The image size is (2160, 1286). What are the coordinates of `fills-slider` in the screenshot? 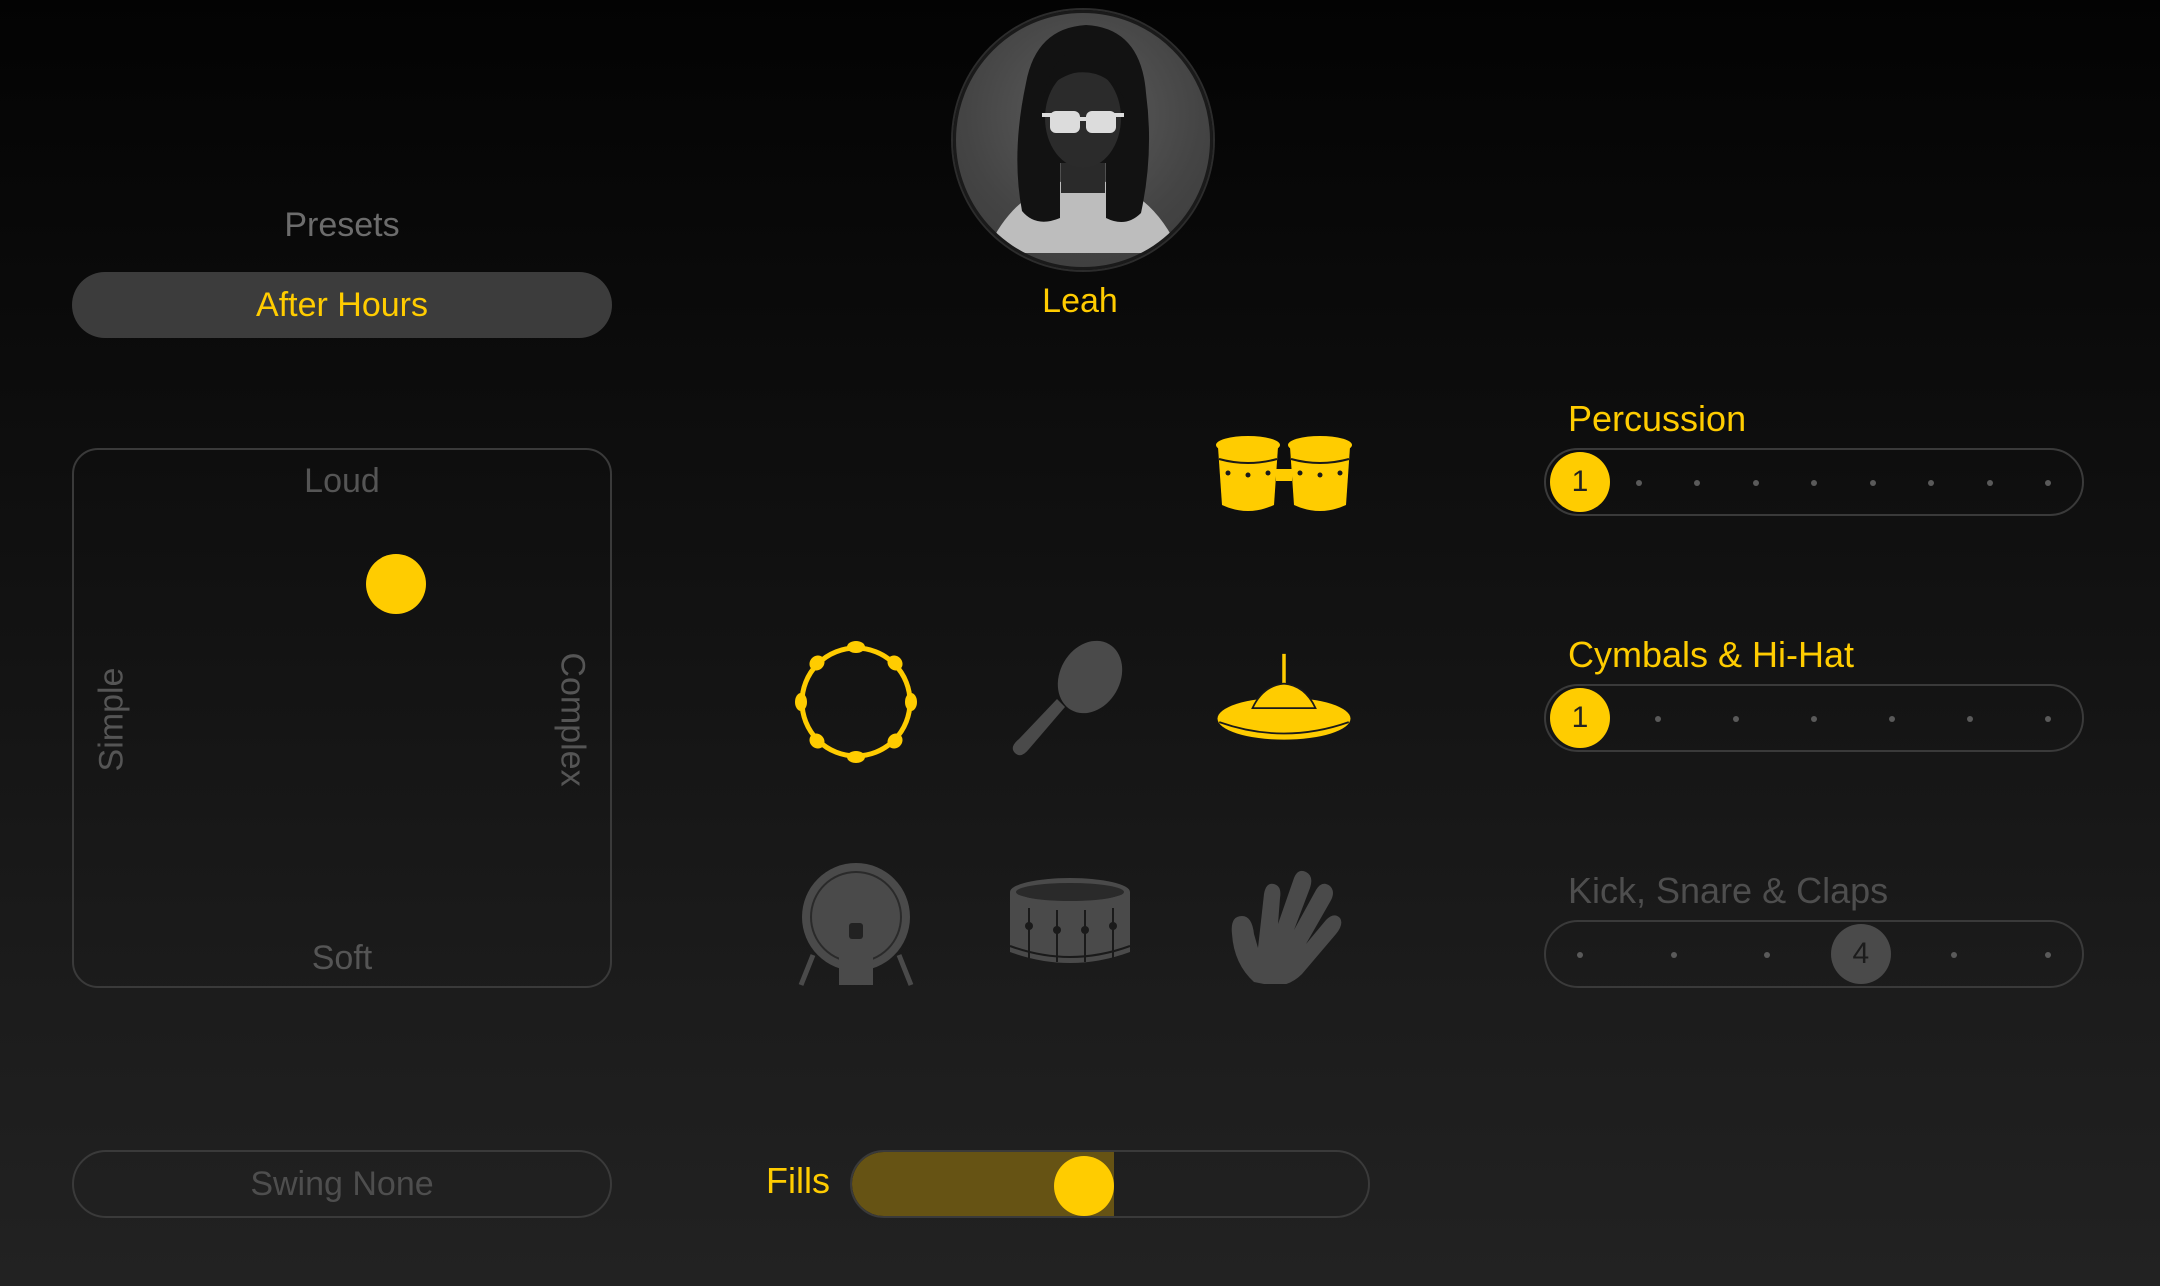 It's located at (1110, 1184).